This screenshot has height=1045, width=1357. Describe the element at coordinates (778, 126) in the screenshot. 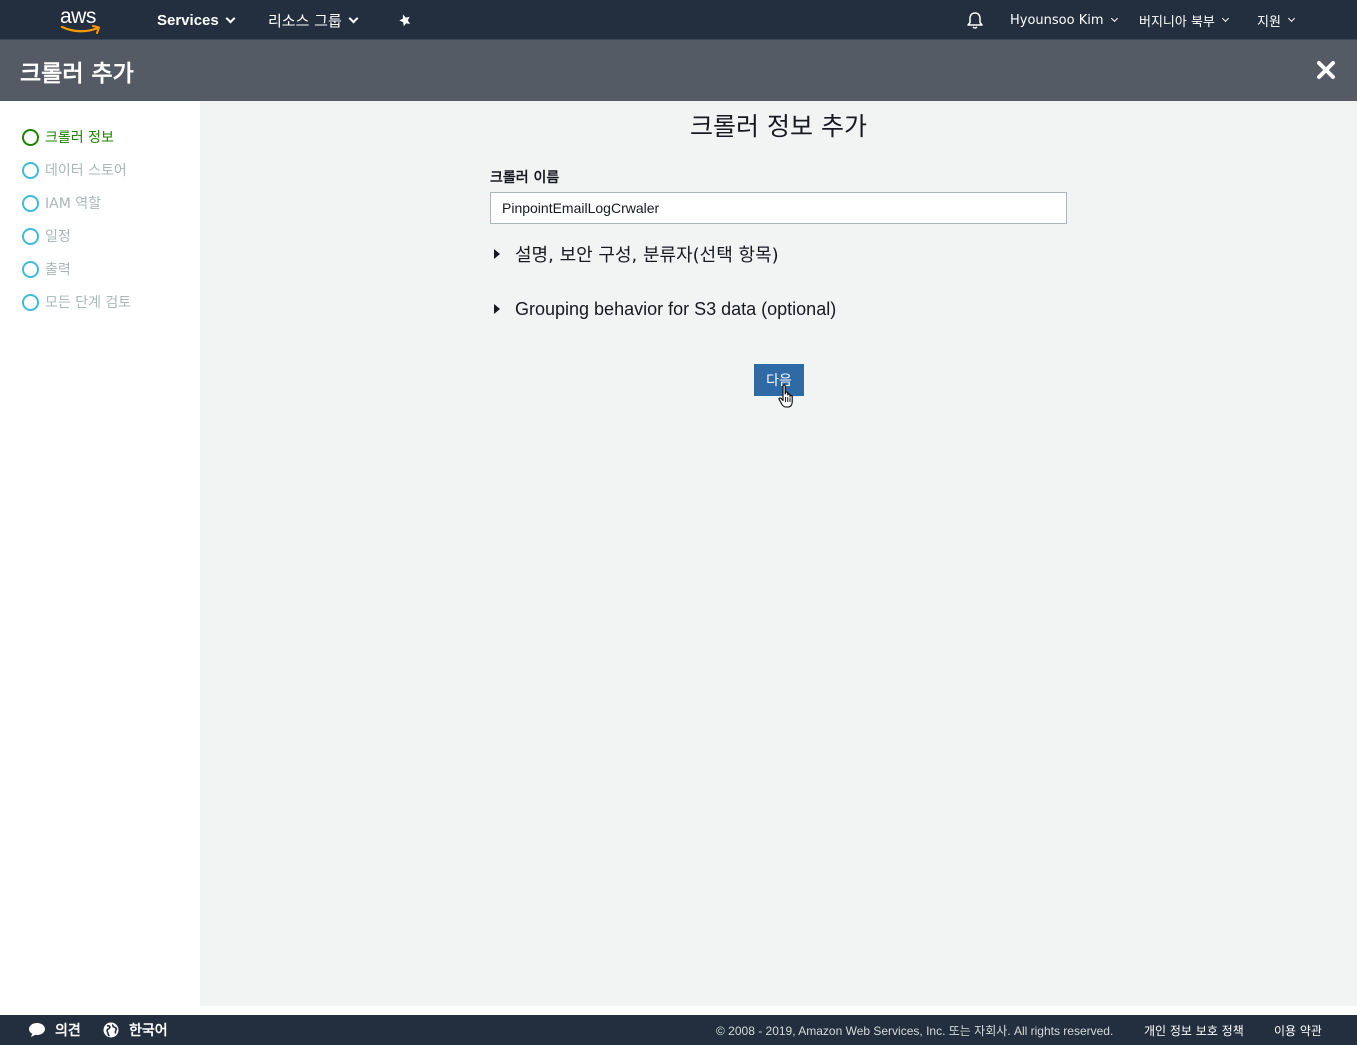

I see `page-title: 크롤러 정보 추가` at that location.